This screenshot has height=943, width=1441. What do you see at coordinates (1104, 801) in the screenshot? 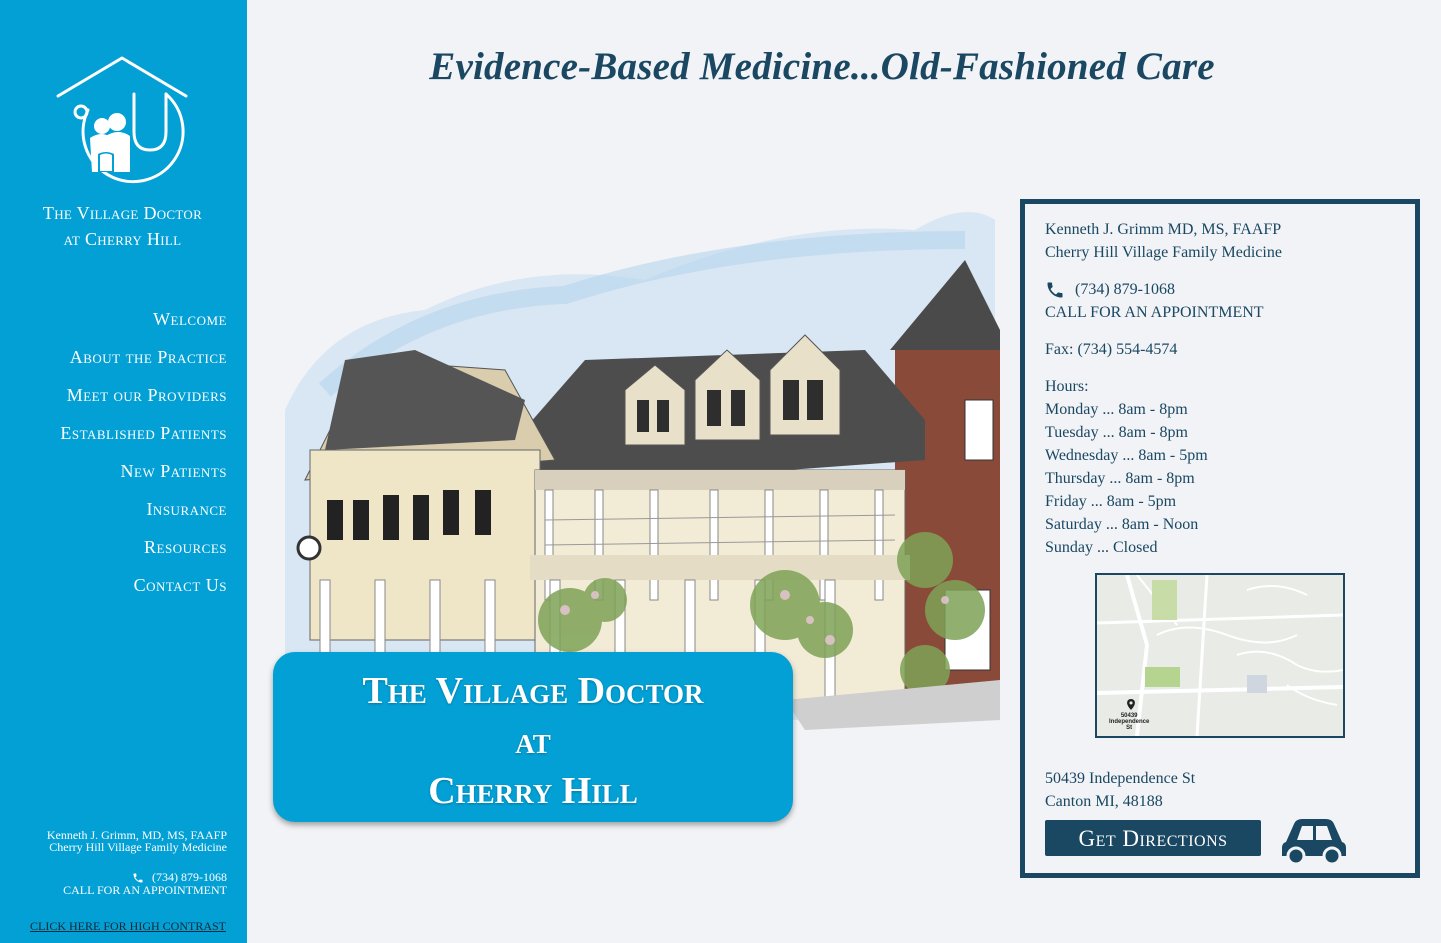
I see `address-line2: Canton MI, 48188` at bounding box center [1104, 801].